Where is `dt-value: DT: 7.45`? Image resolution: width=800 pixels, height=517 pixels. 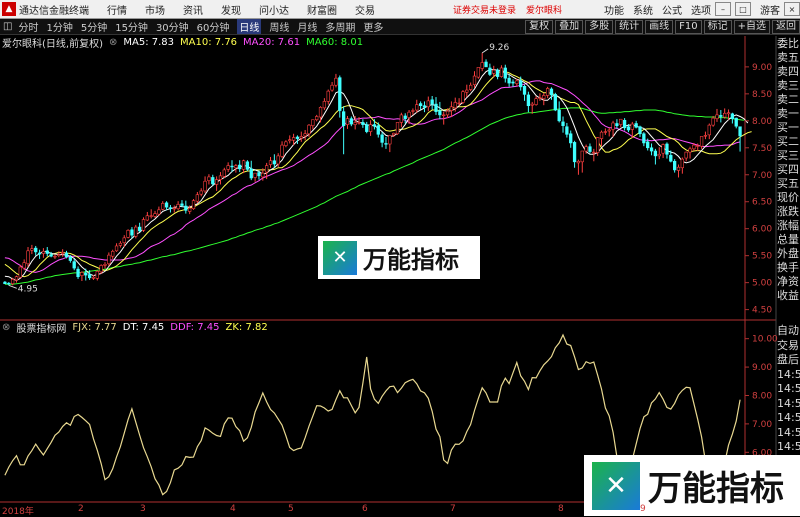
dt-value: DT: 7.45 is located at coordinates (143, 327).